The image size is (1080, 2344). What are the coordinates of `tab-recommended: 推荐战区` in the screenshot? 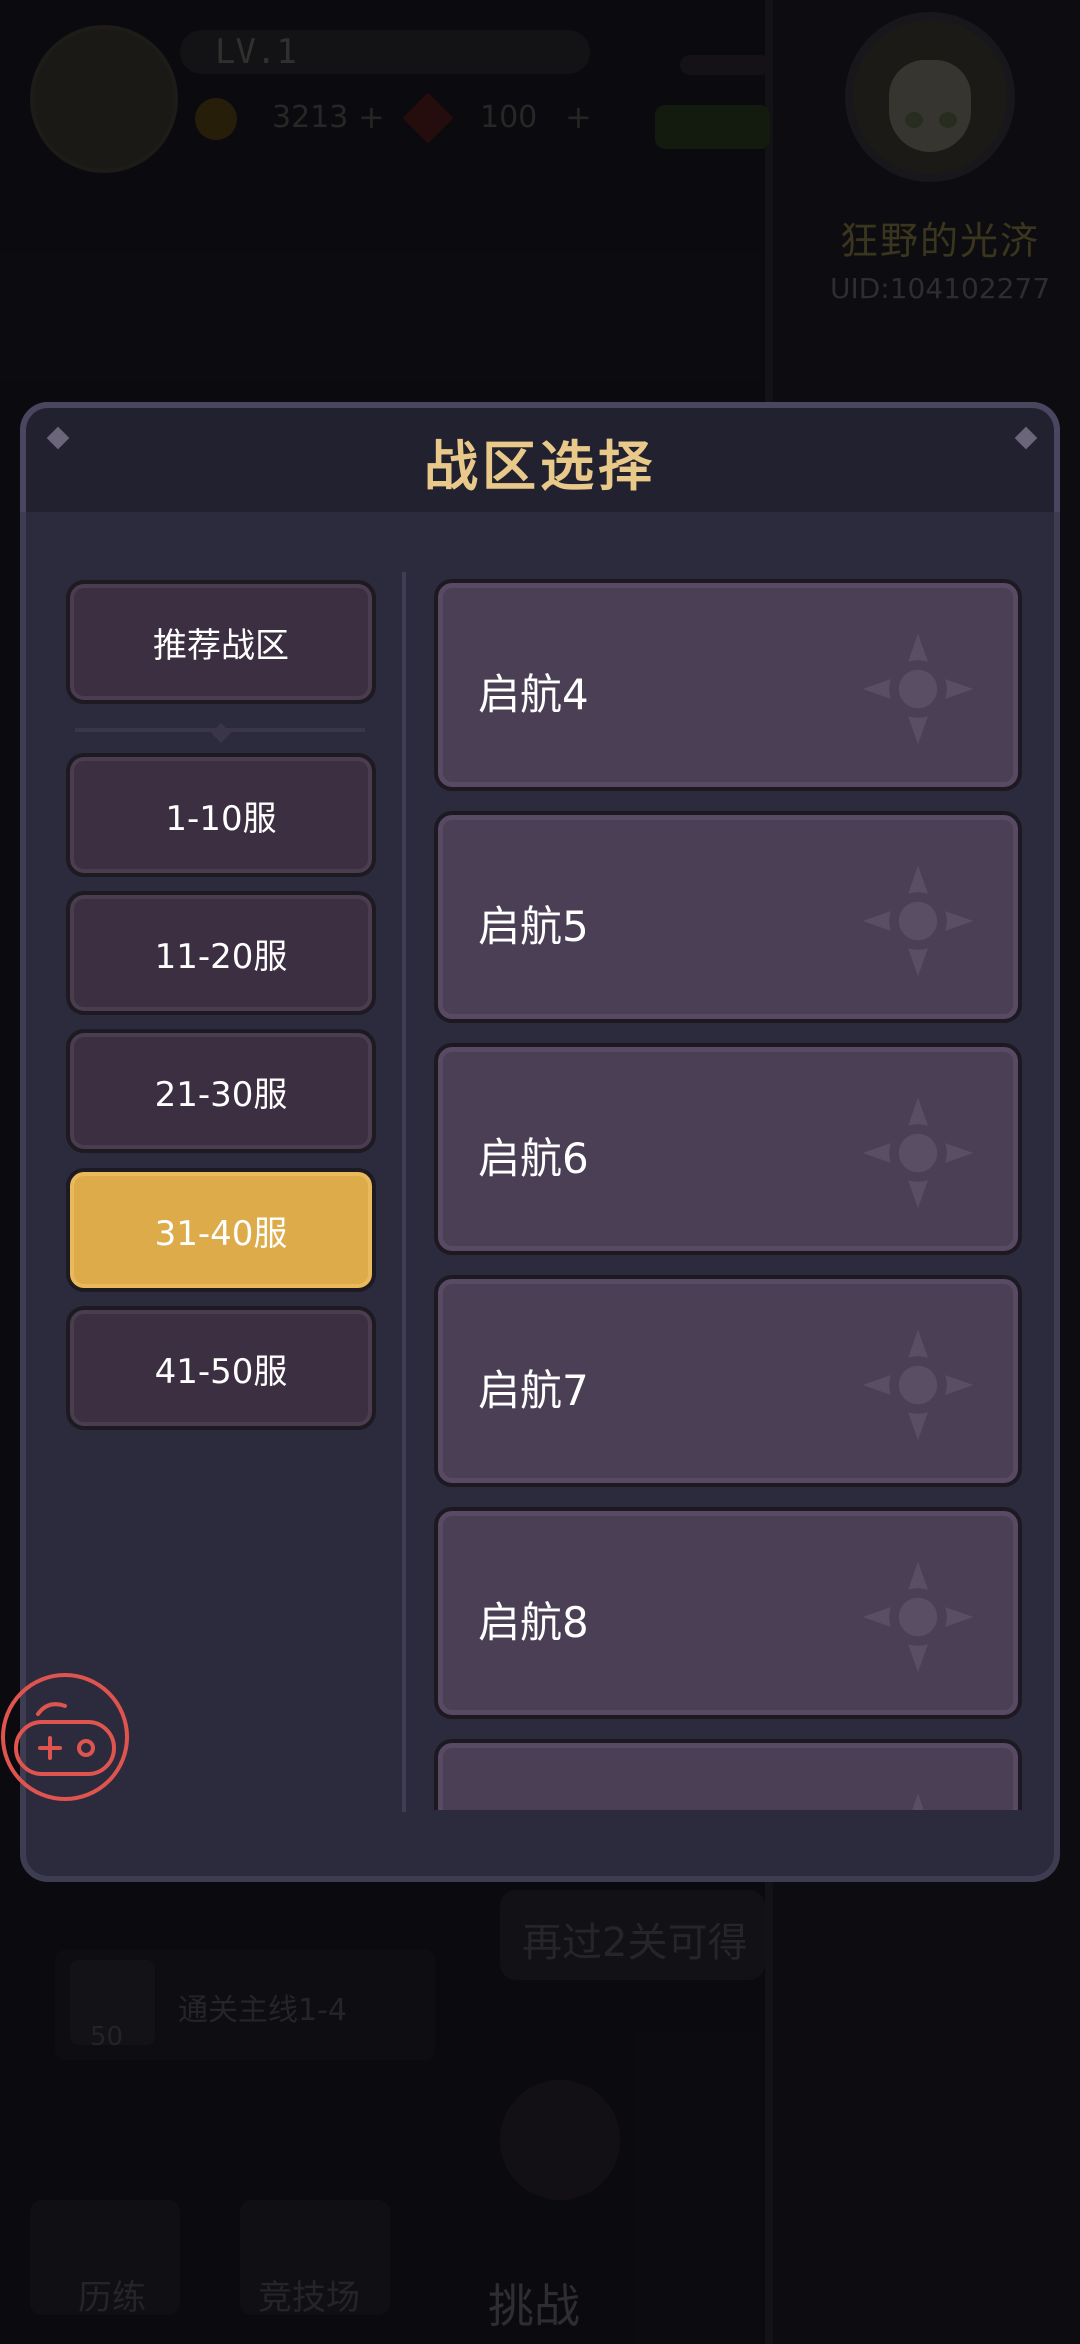 It's located at (221, 642).